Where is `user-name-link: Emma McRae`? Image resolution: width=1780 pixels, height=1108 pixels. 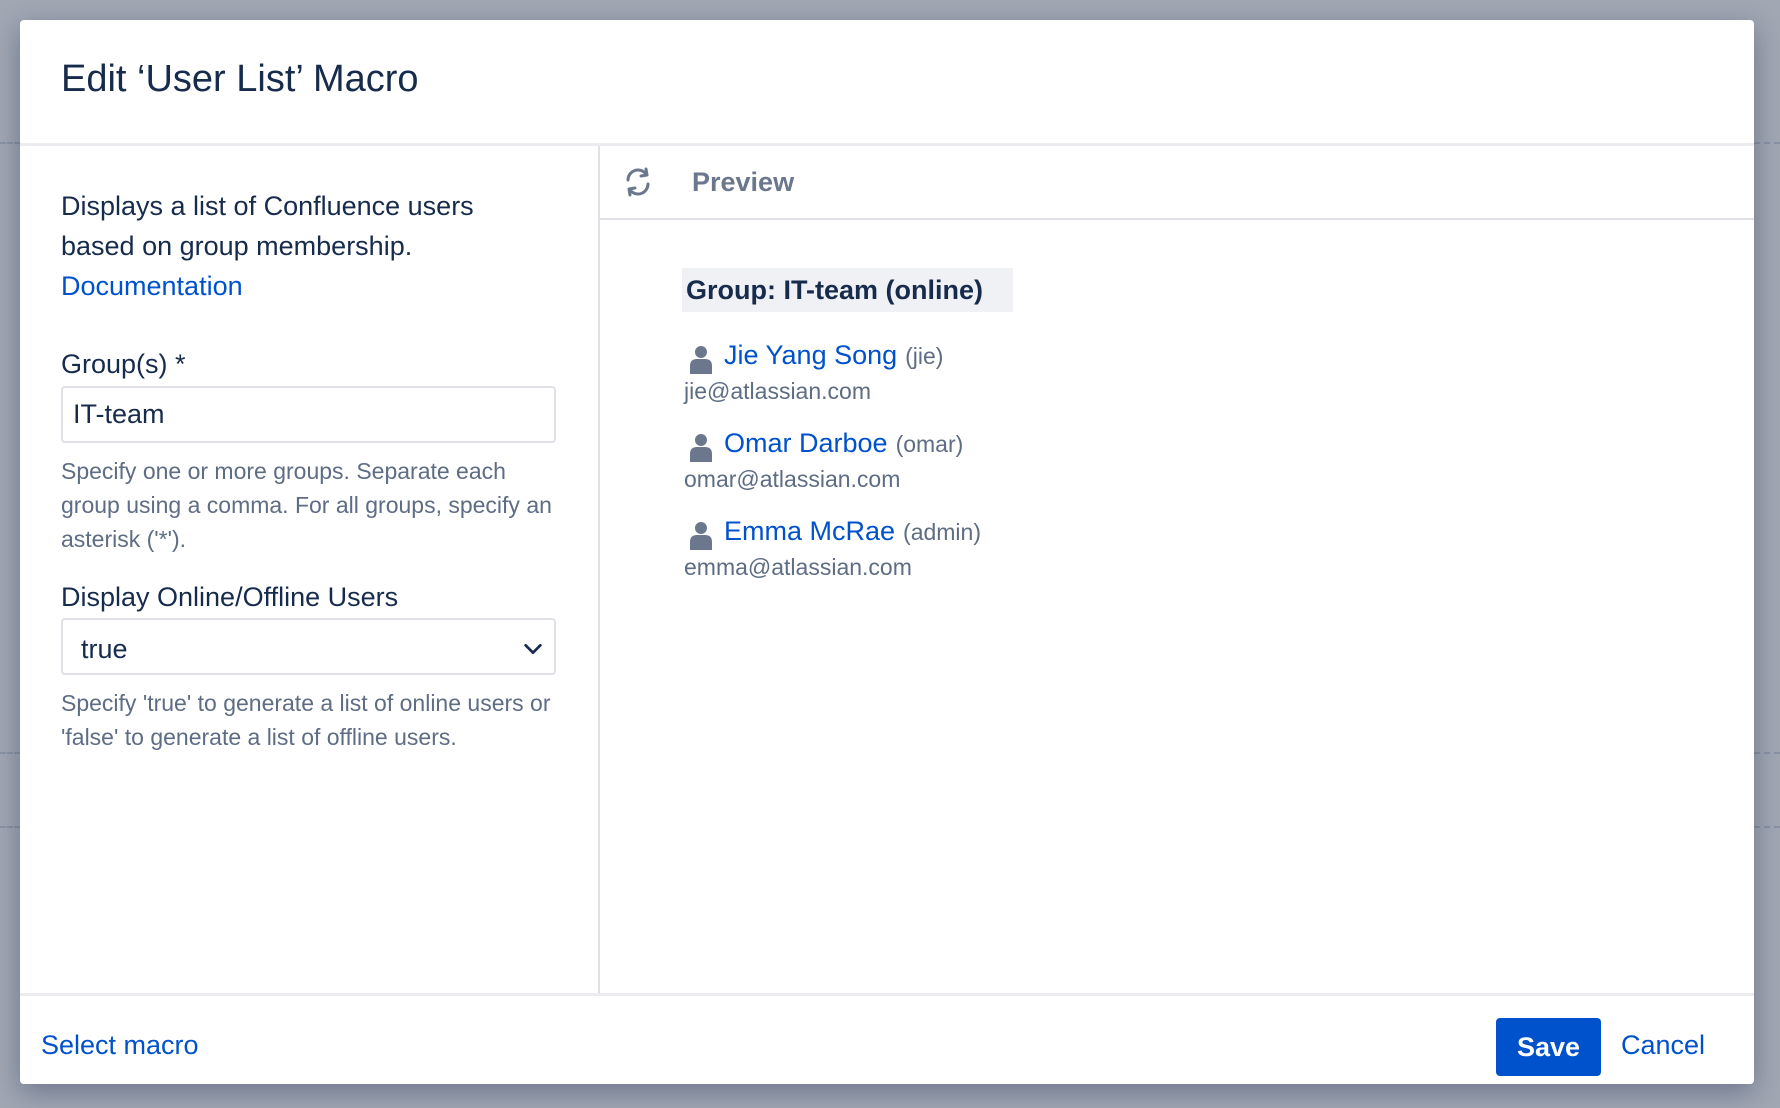 user-name-link: Emma McRae is located at coordinates (809, 531).